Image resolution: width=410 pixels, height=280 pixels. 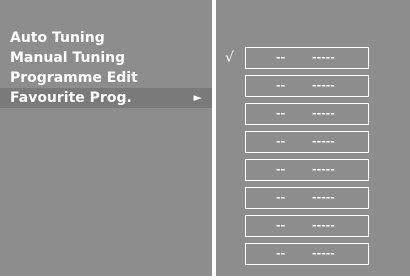 What do you see at coordinates (106, 38) in the screenshot?
I see `menu-item-auto-tuning: Auto Tuning` at bounding box center [106, 38].